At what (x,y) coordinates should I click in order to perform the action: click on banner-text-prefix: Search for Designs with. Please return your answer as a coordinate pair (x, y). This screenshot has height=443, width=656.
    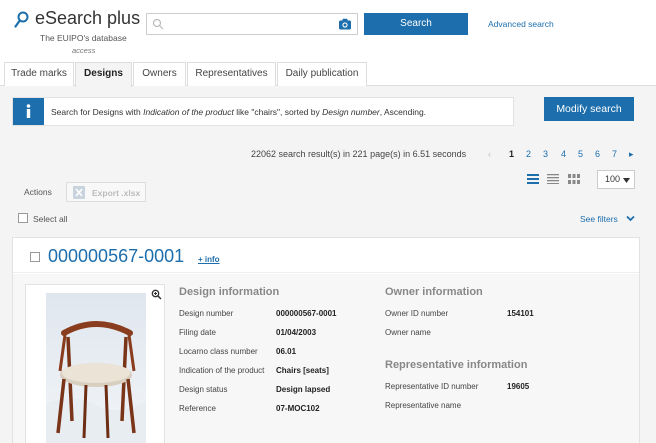
    Looking at the image, I should click on (97, 112).